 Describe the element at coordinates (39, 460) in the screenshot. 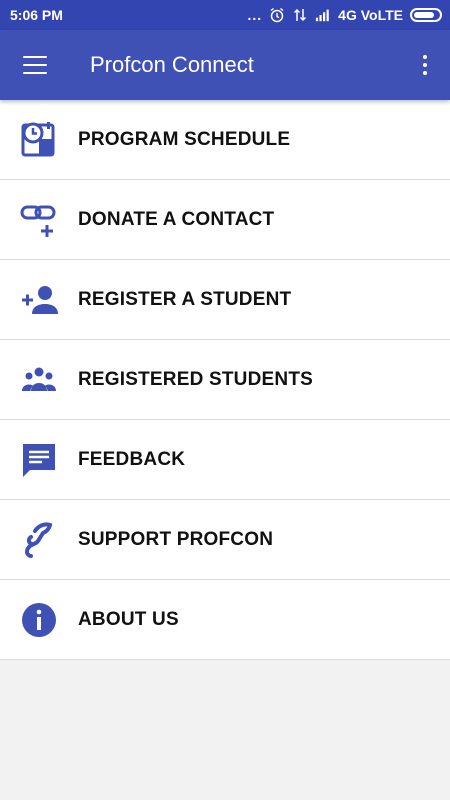

I see `feedback-icon` at that location.